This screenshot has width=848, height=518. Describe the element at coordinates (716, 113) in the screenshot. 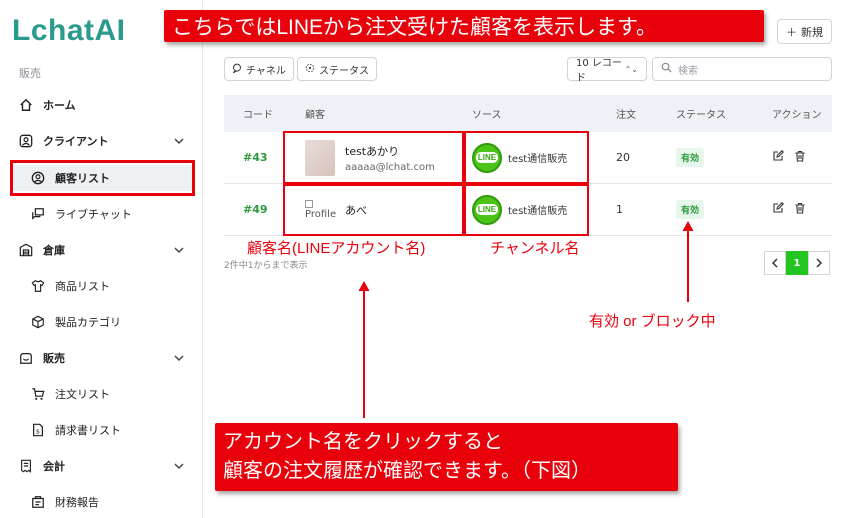

I see `column-header-status: ステータス` at that location.